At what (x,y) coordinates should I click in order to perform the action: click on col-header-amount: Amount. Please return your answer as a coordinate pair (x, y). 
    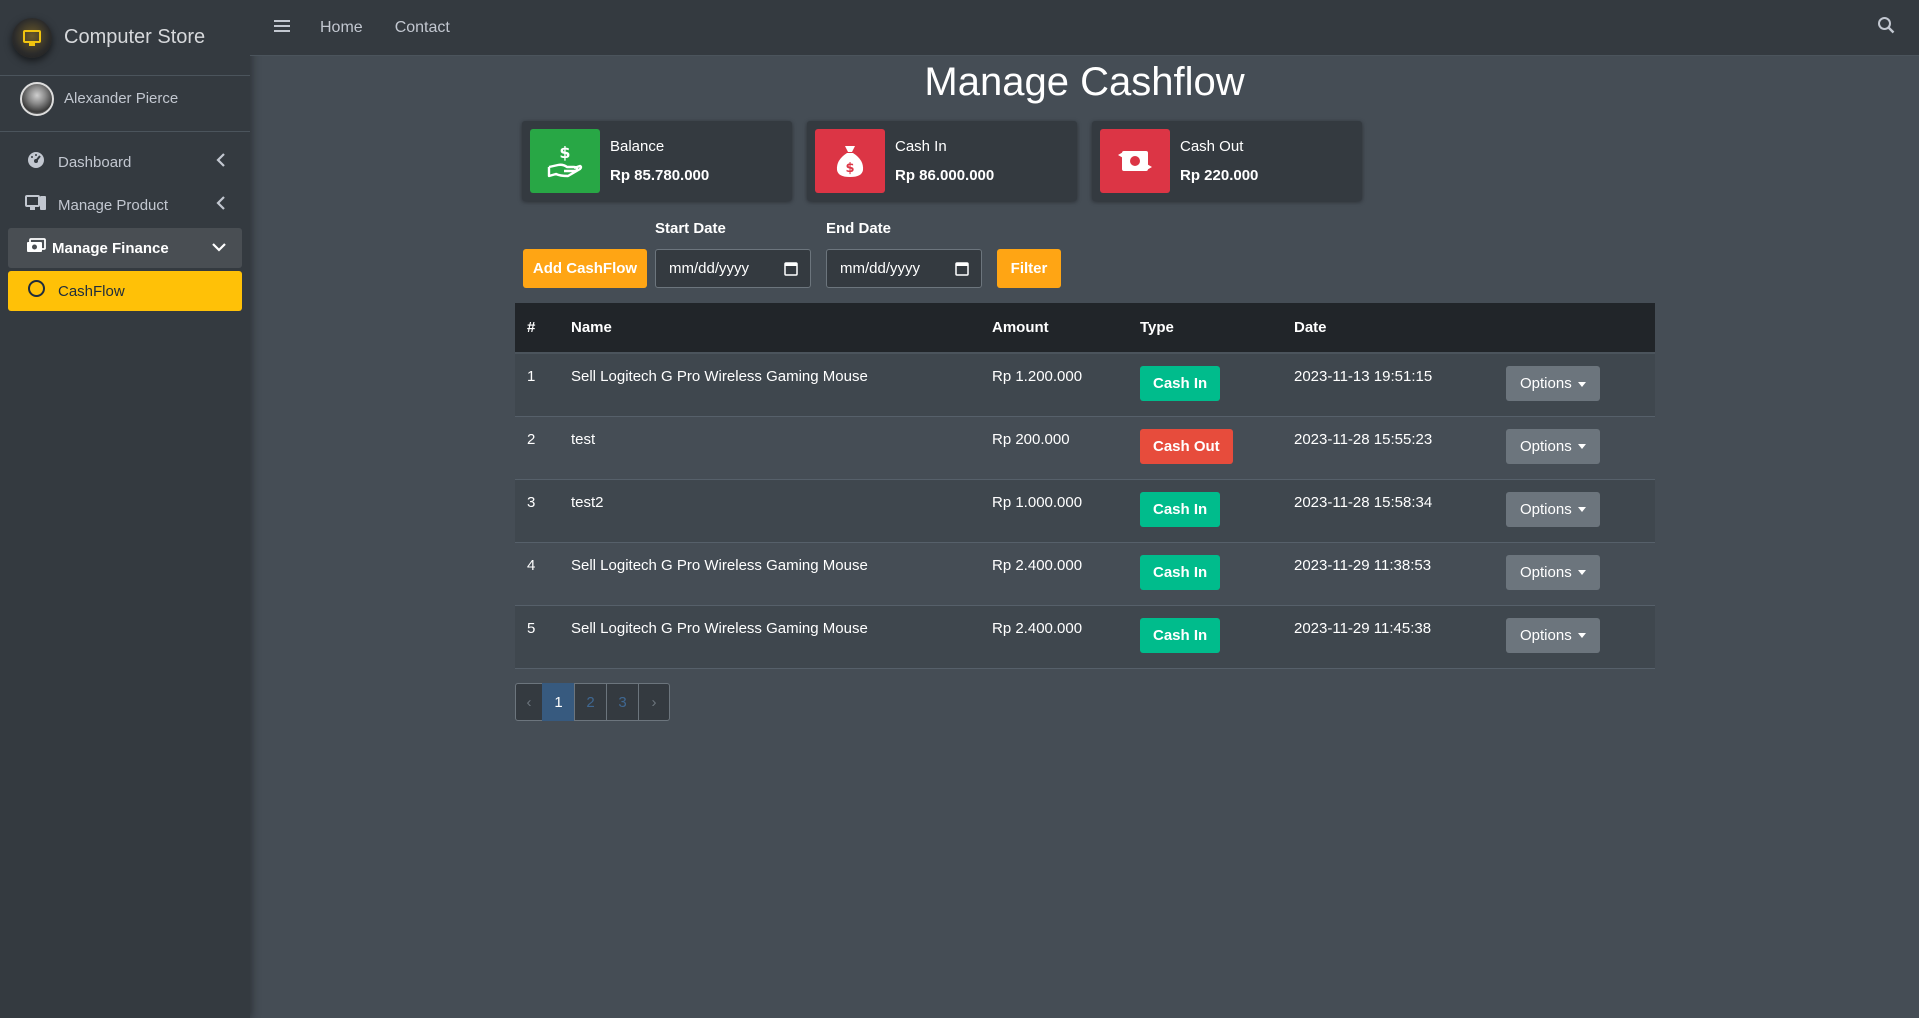
    Looking at the image, I should click on (1054, 328).